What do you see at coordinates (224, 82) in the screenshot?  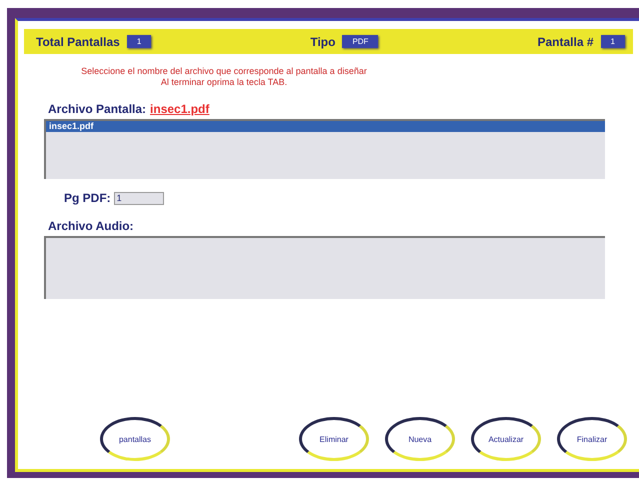 I see `instruction-text: Al terminar oprima la tecla TAB.` at bounding box center [224, 82].